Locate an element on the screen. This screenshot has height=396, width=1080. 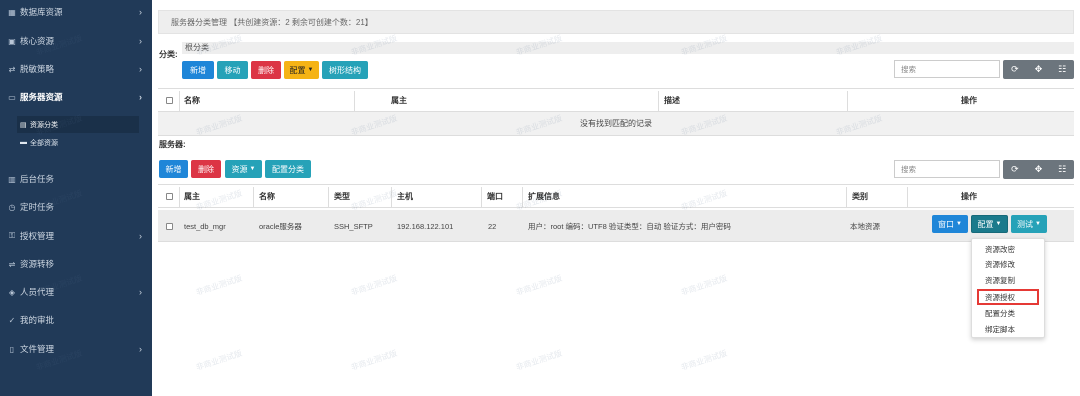
cell-owner: test_db_mgr is located at coordinates (205, 226).